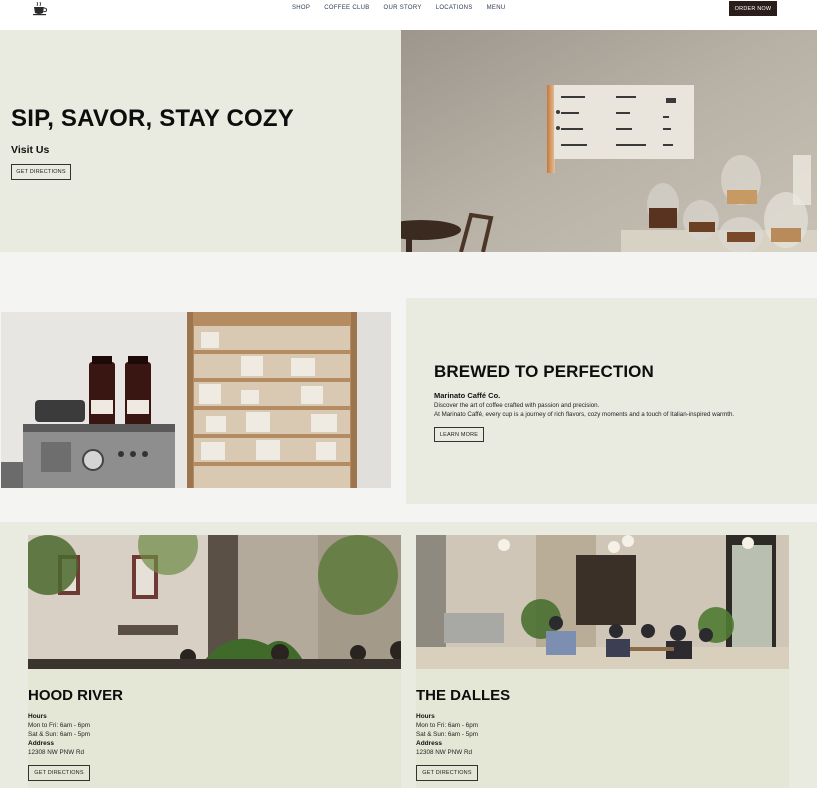  Describe the element at coordinates (76, 695) in the screenshot. I see `location-name: HOOD RIVER` at that location.